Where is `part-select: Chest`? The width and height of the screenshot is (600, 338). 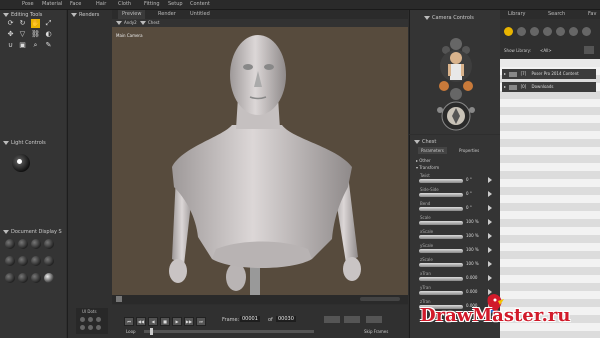 part-select: Chest is located at coordinates (149, 22).